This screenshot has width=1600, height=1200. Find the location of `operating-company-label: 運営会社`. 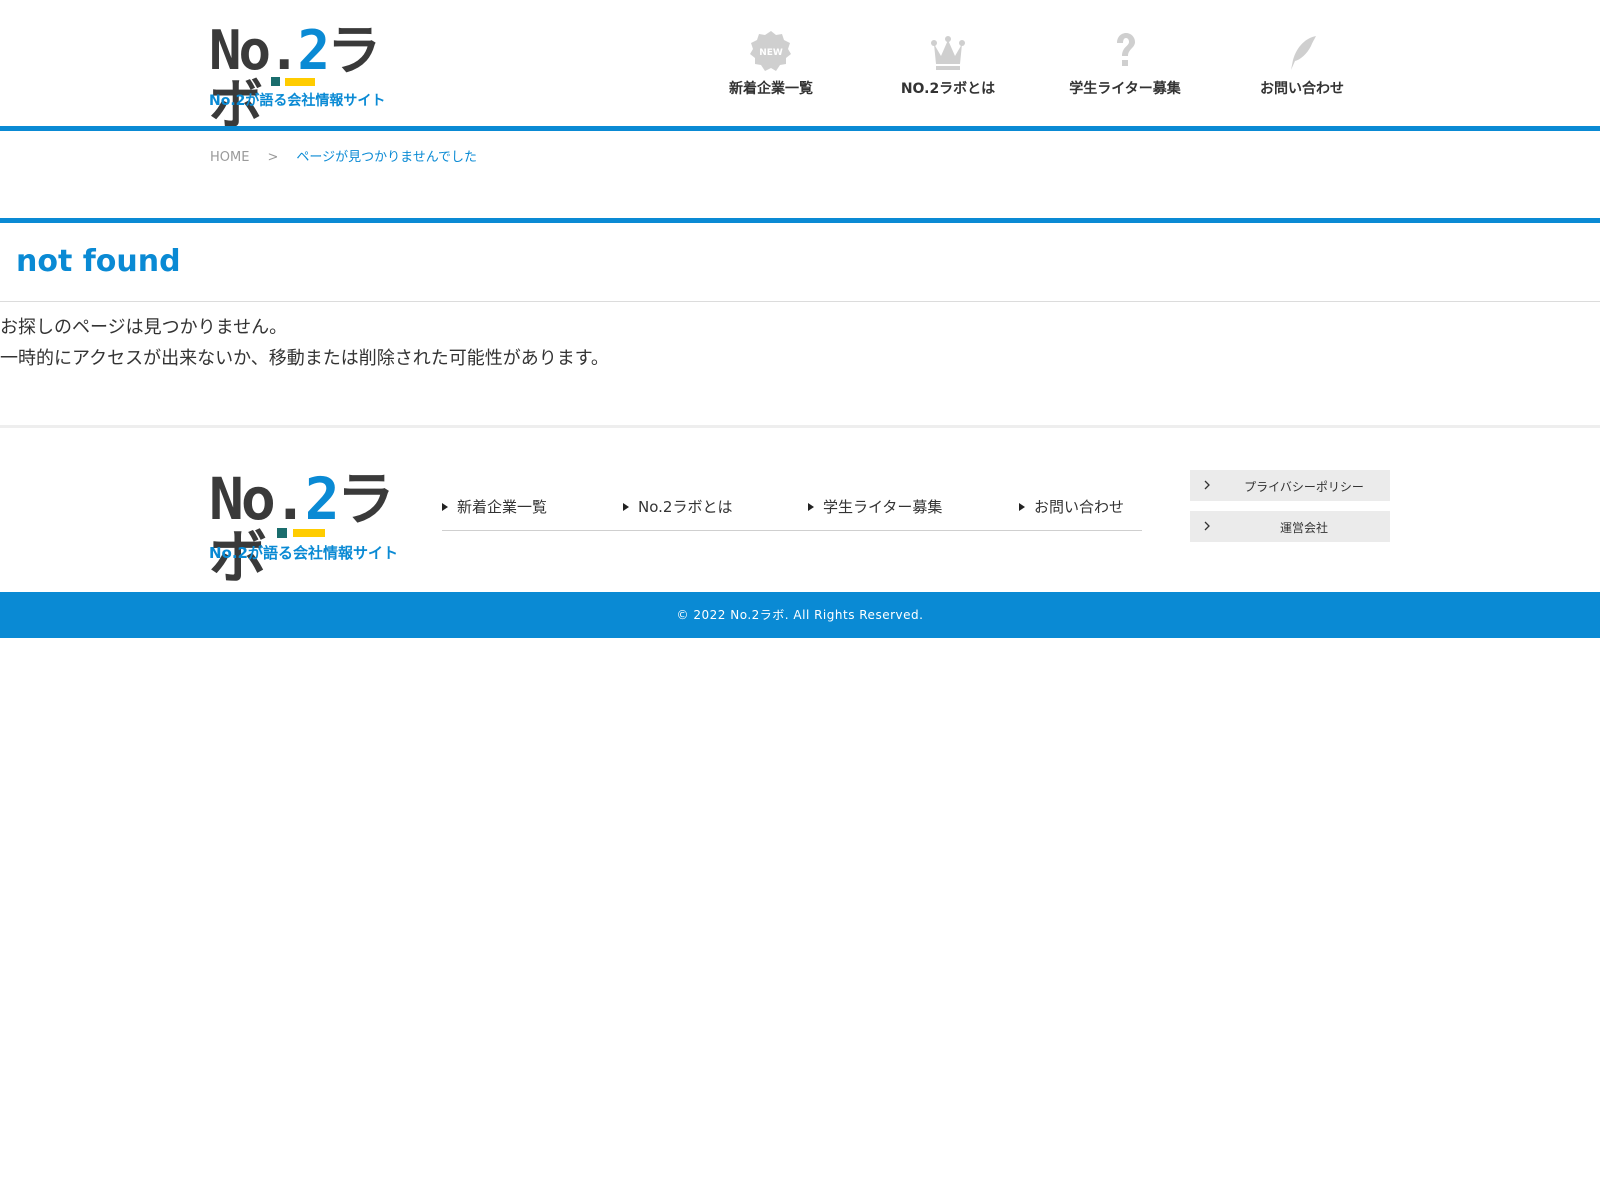

operating-company-label: 運営会社 is located at coordinates (1303, 528).